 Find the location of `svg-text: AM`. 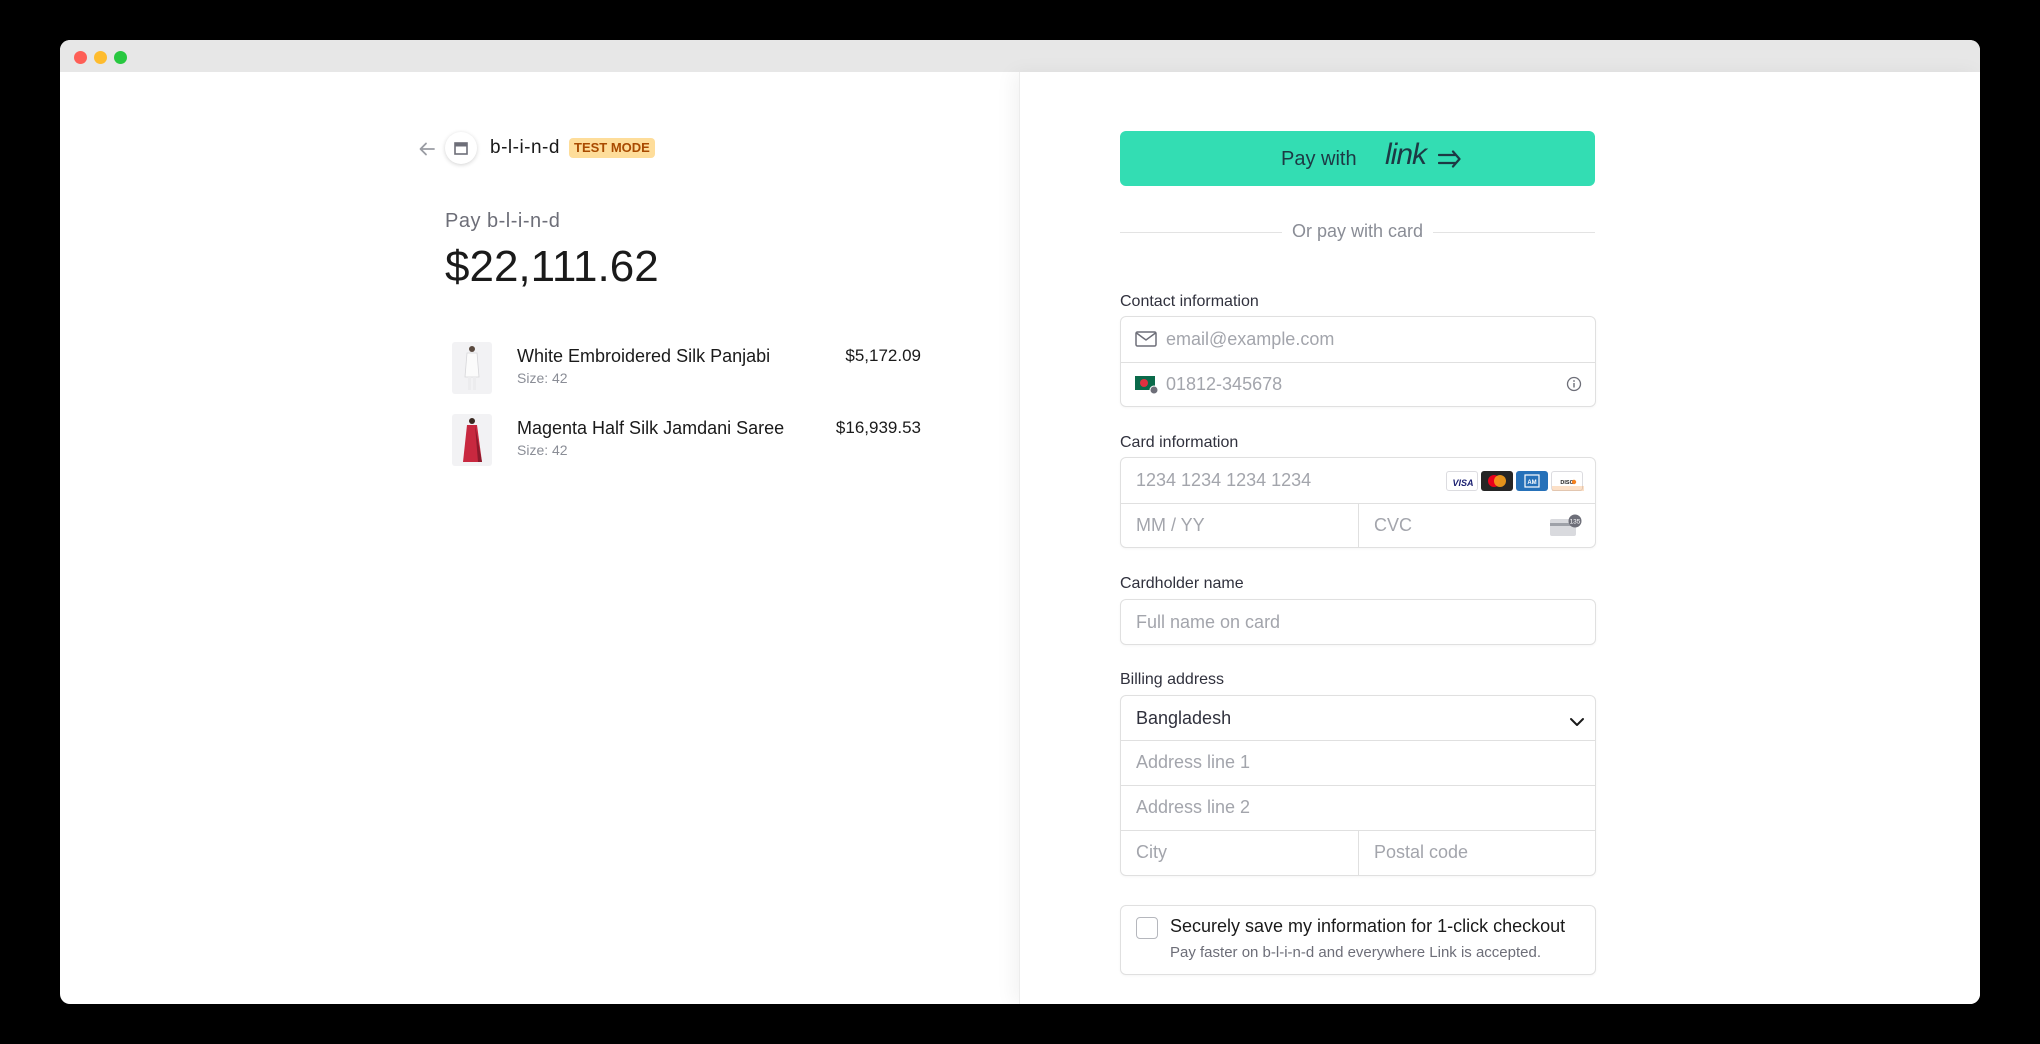

svg-text: AM is located at coordinates (1531, 483).